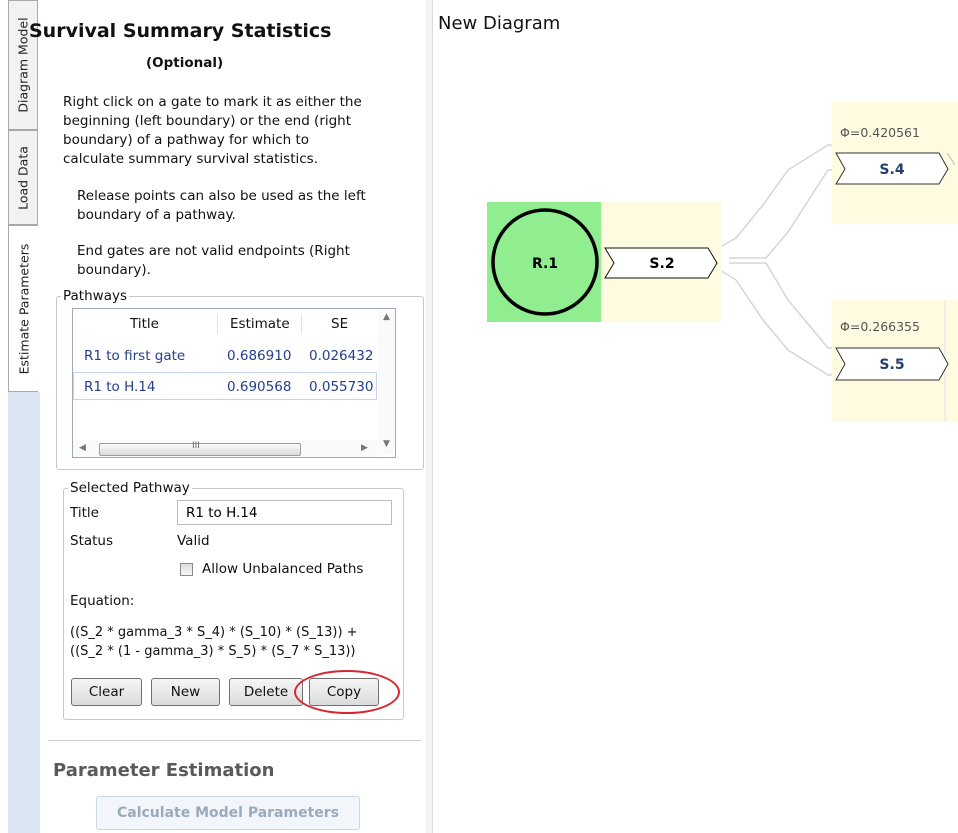 This screenshot has width=958, height=833. Describe the element at coordinates (92, 541) in the screenshot. I see `status-label: Status` at that location.